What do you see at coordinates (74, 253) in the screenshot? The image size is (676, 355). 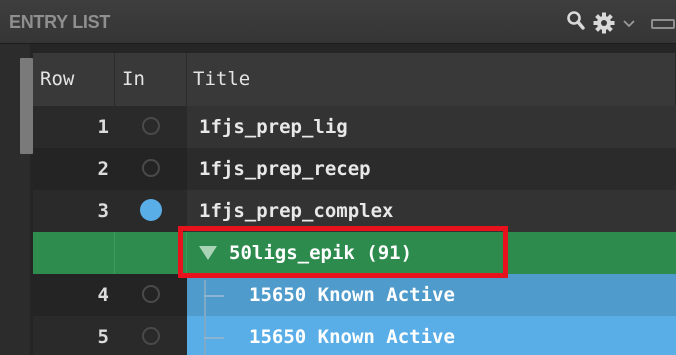 I see `group-row-number` at bounding box center [74, 253].